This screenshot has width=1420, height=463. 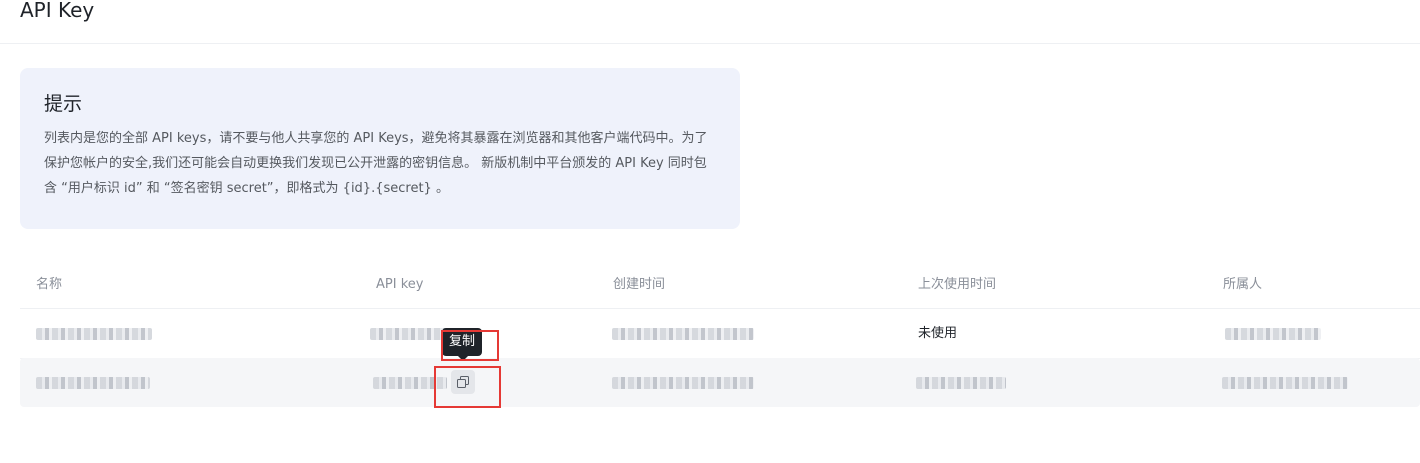 What do you see at coordinates (57, 11) in the screenshot?
I see `page-title: API Key` at bounding box center [57, 11].